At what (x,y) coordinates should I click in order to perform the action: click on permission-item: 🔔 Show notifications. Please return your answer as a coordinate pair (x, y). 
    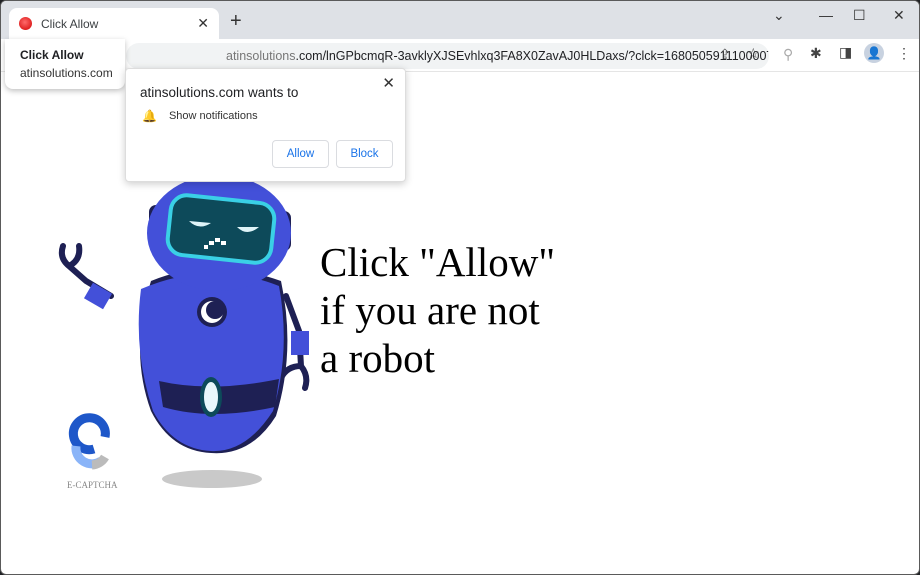
    Looking at the image, I should click on (200, 116).